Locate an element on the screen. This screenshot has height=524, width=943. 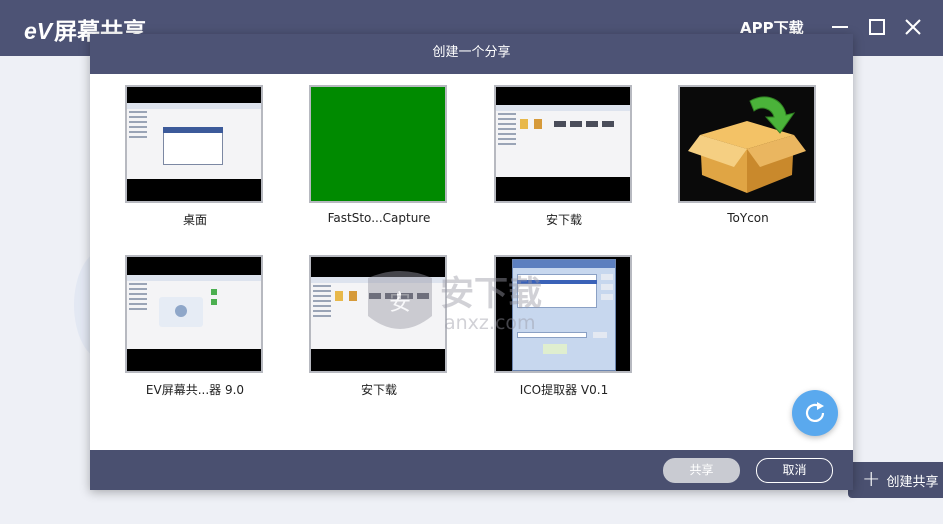
source-tile-anxz-1: 安下载 is located at coordinates (564, 156).